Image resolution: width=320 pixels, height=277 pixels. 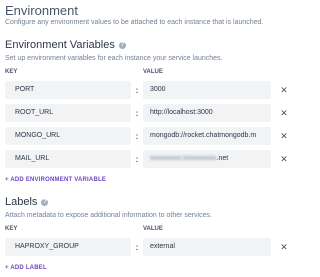 I want to click on labels-column-headers: KEY VALUE, so click(x=151, y=229).